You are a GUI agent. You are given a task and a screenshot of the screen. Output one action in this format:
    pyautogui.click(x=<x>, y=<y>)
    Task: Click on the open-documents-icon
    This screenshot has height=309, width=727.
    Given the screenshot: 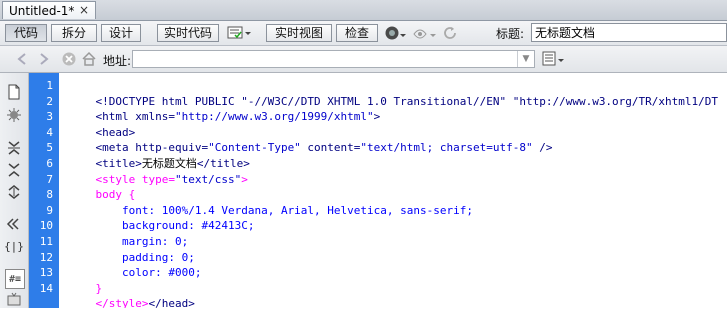 What is the action you would take?
    pyautogui.click(x=14, y=92)
    